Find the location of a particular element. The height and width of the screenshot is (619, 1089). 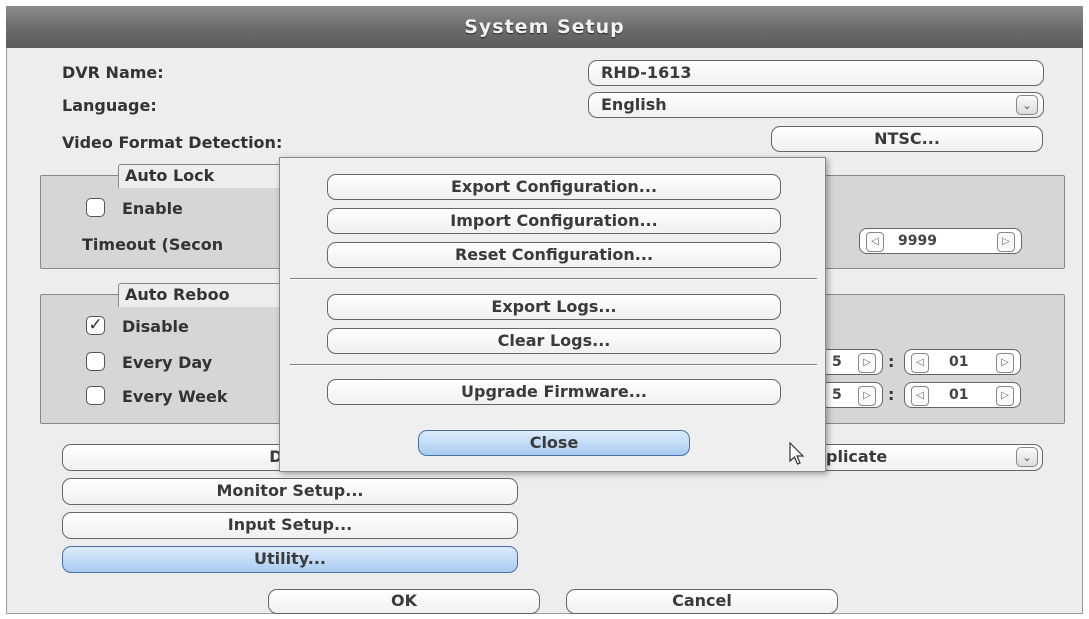

week-minute-value: 01 is located at coordinates (959, 395).